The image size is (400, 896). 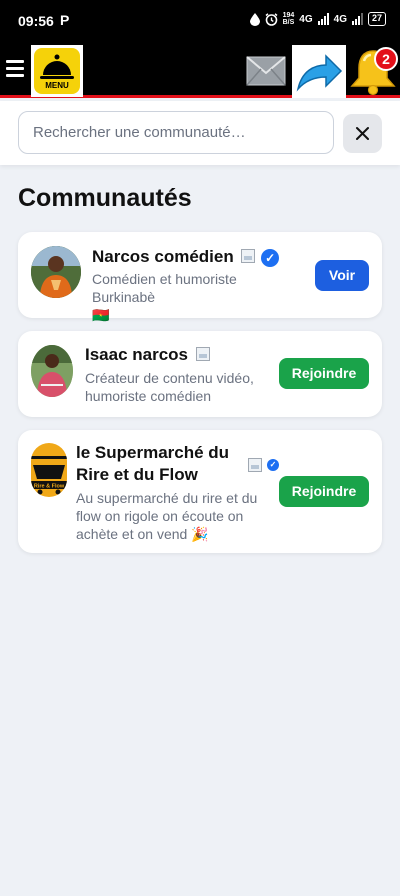 What do you see at coordinates (200, 70) in the screenshot?
I see `app-header: MENU` at bounding box center [200, 70].